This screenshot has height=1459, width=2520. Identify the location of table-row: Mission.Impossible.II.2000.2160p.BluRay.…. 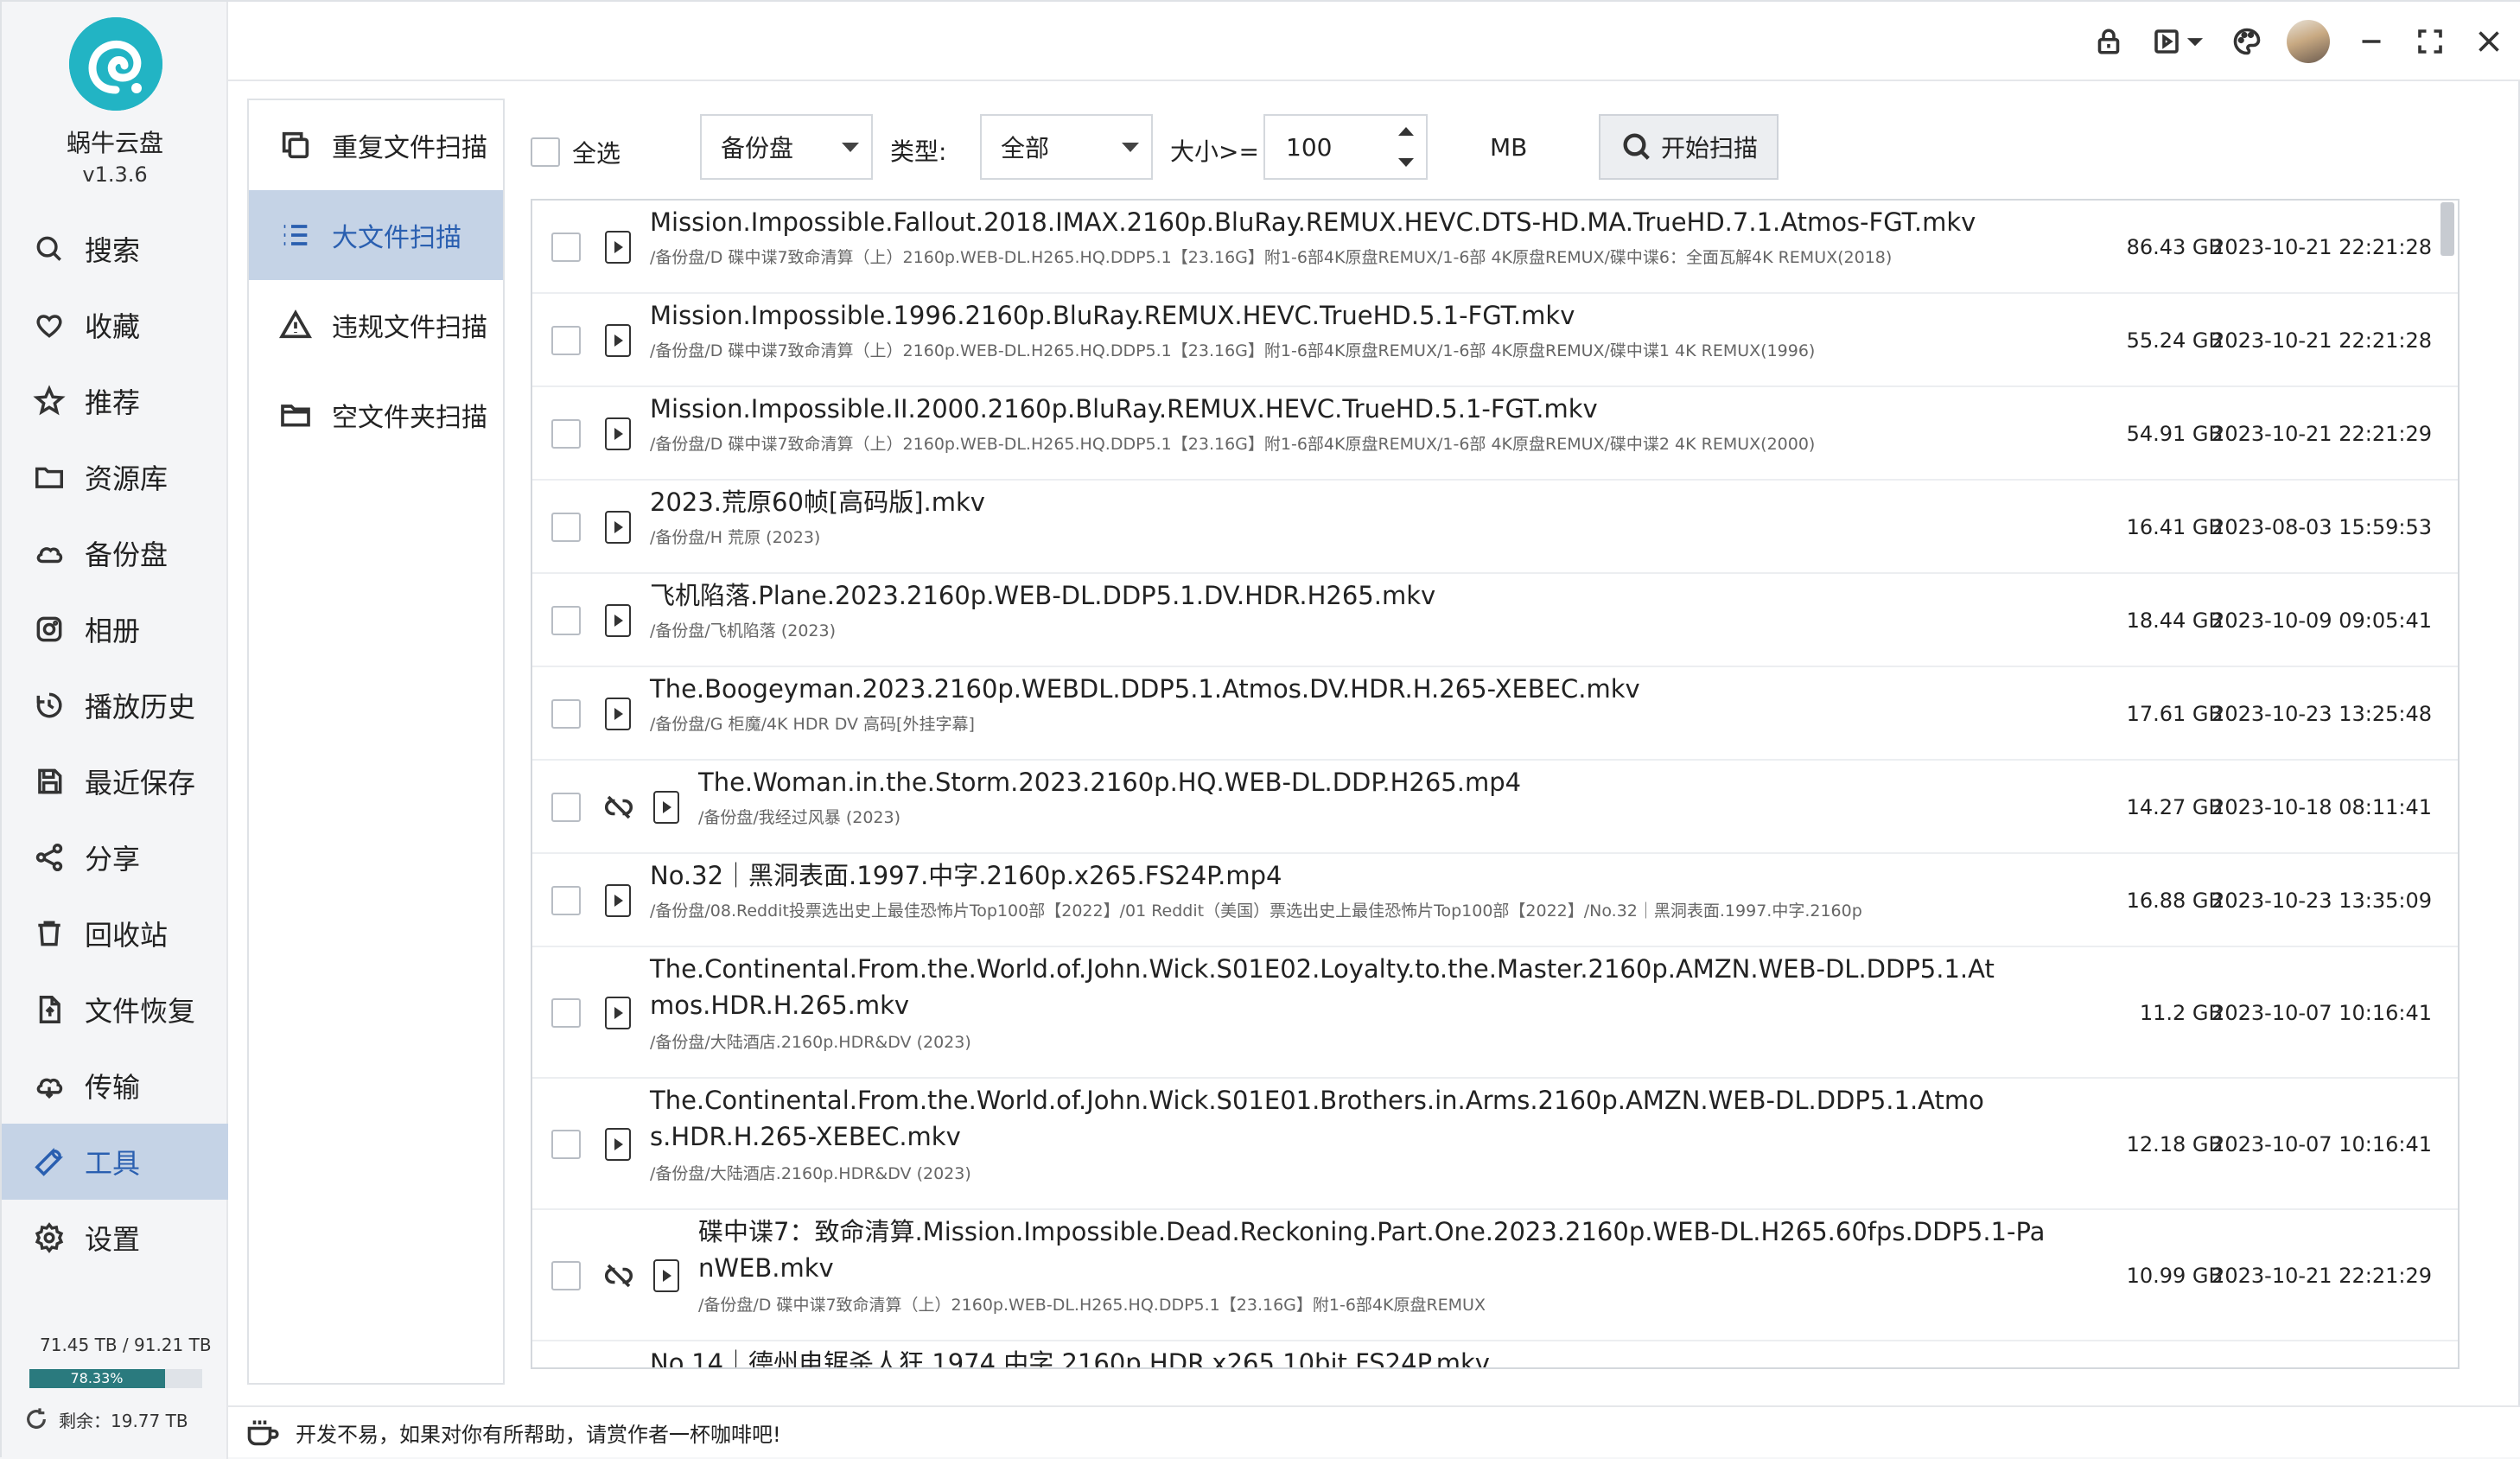
(1495, 434).